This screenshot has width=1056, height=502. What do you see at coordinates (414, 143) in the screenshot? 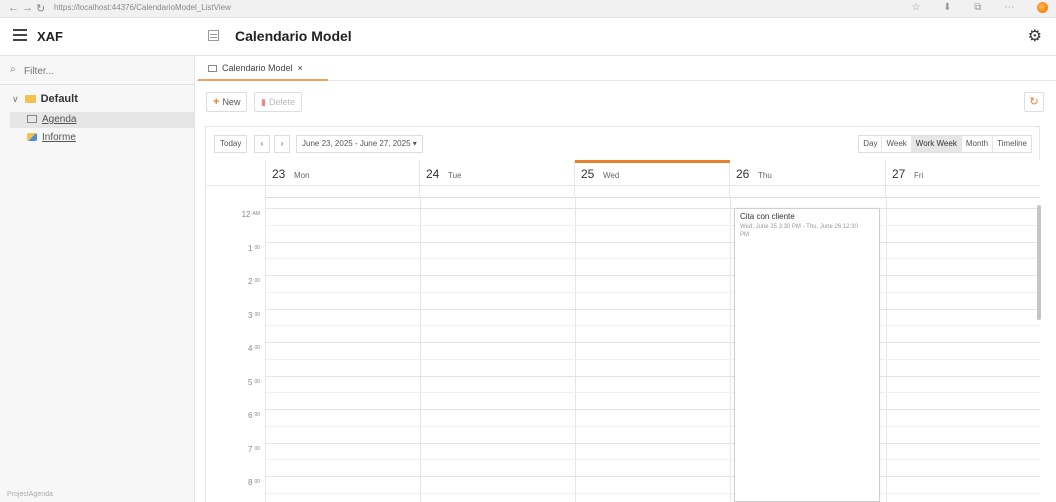
I see `caret-down-icon: ▾` at bounding box center [414, 143].